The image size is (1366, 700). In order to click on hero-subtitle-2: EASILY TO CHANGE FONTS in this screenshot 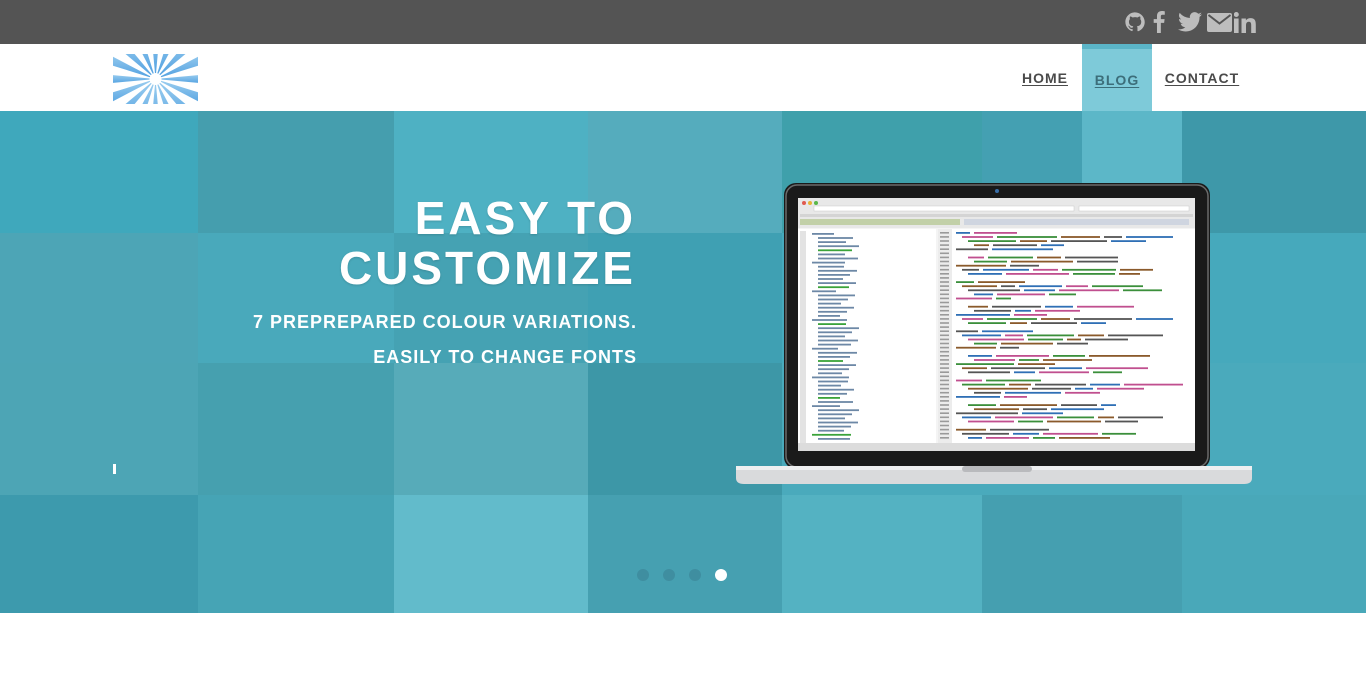, I will do `click(505, 357)`.